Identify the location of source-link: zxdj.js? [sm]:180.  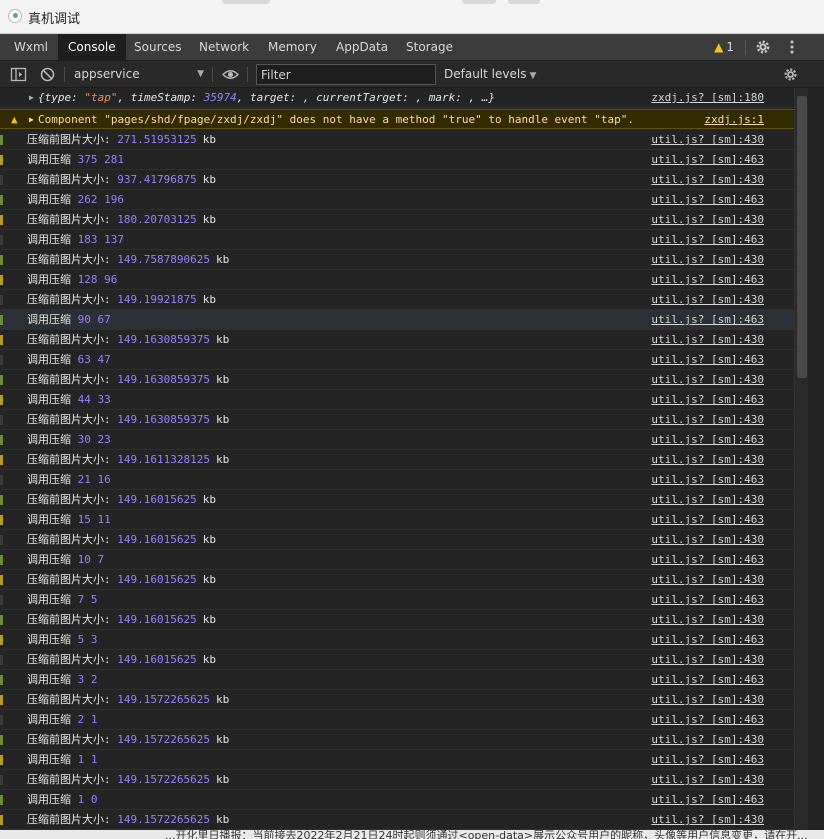
(707, 98).